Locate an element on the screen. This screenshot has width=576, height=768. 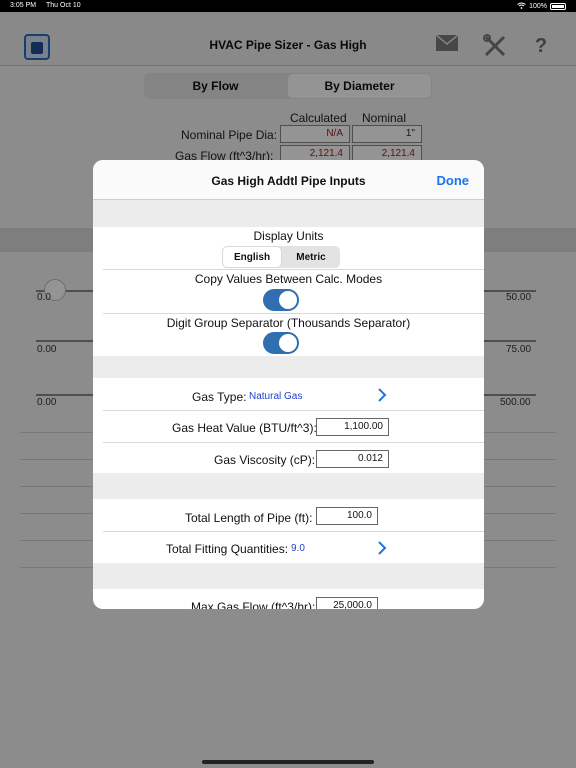
display-units-label: Display Units is located at coordinates (288, 236).